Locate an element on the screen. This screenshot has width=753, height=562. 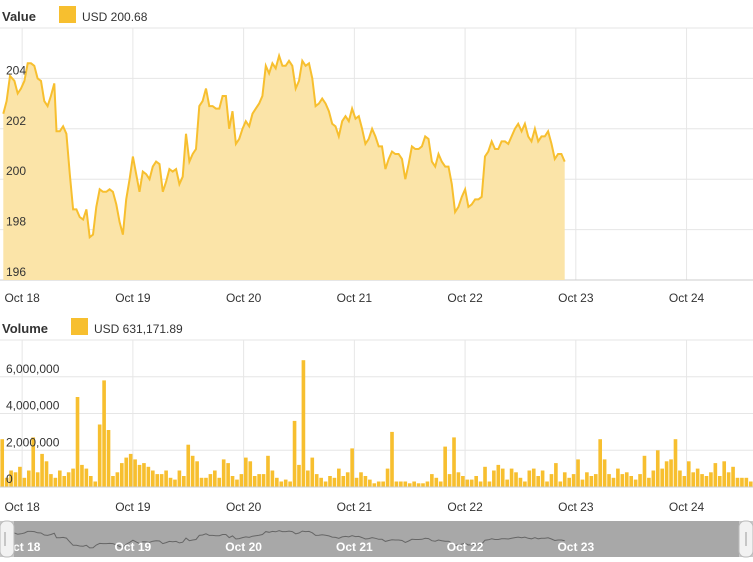
navigator-left-handle is located at coordinates (7, 539).